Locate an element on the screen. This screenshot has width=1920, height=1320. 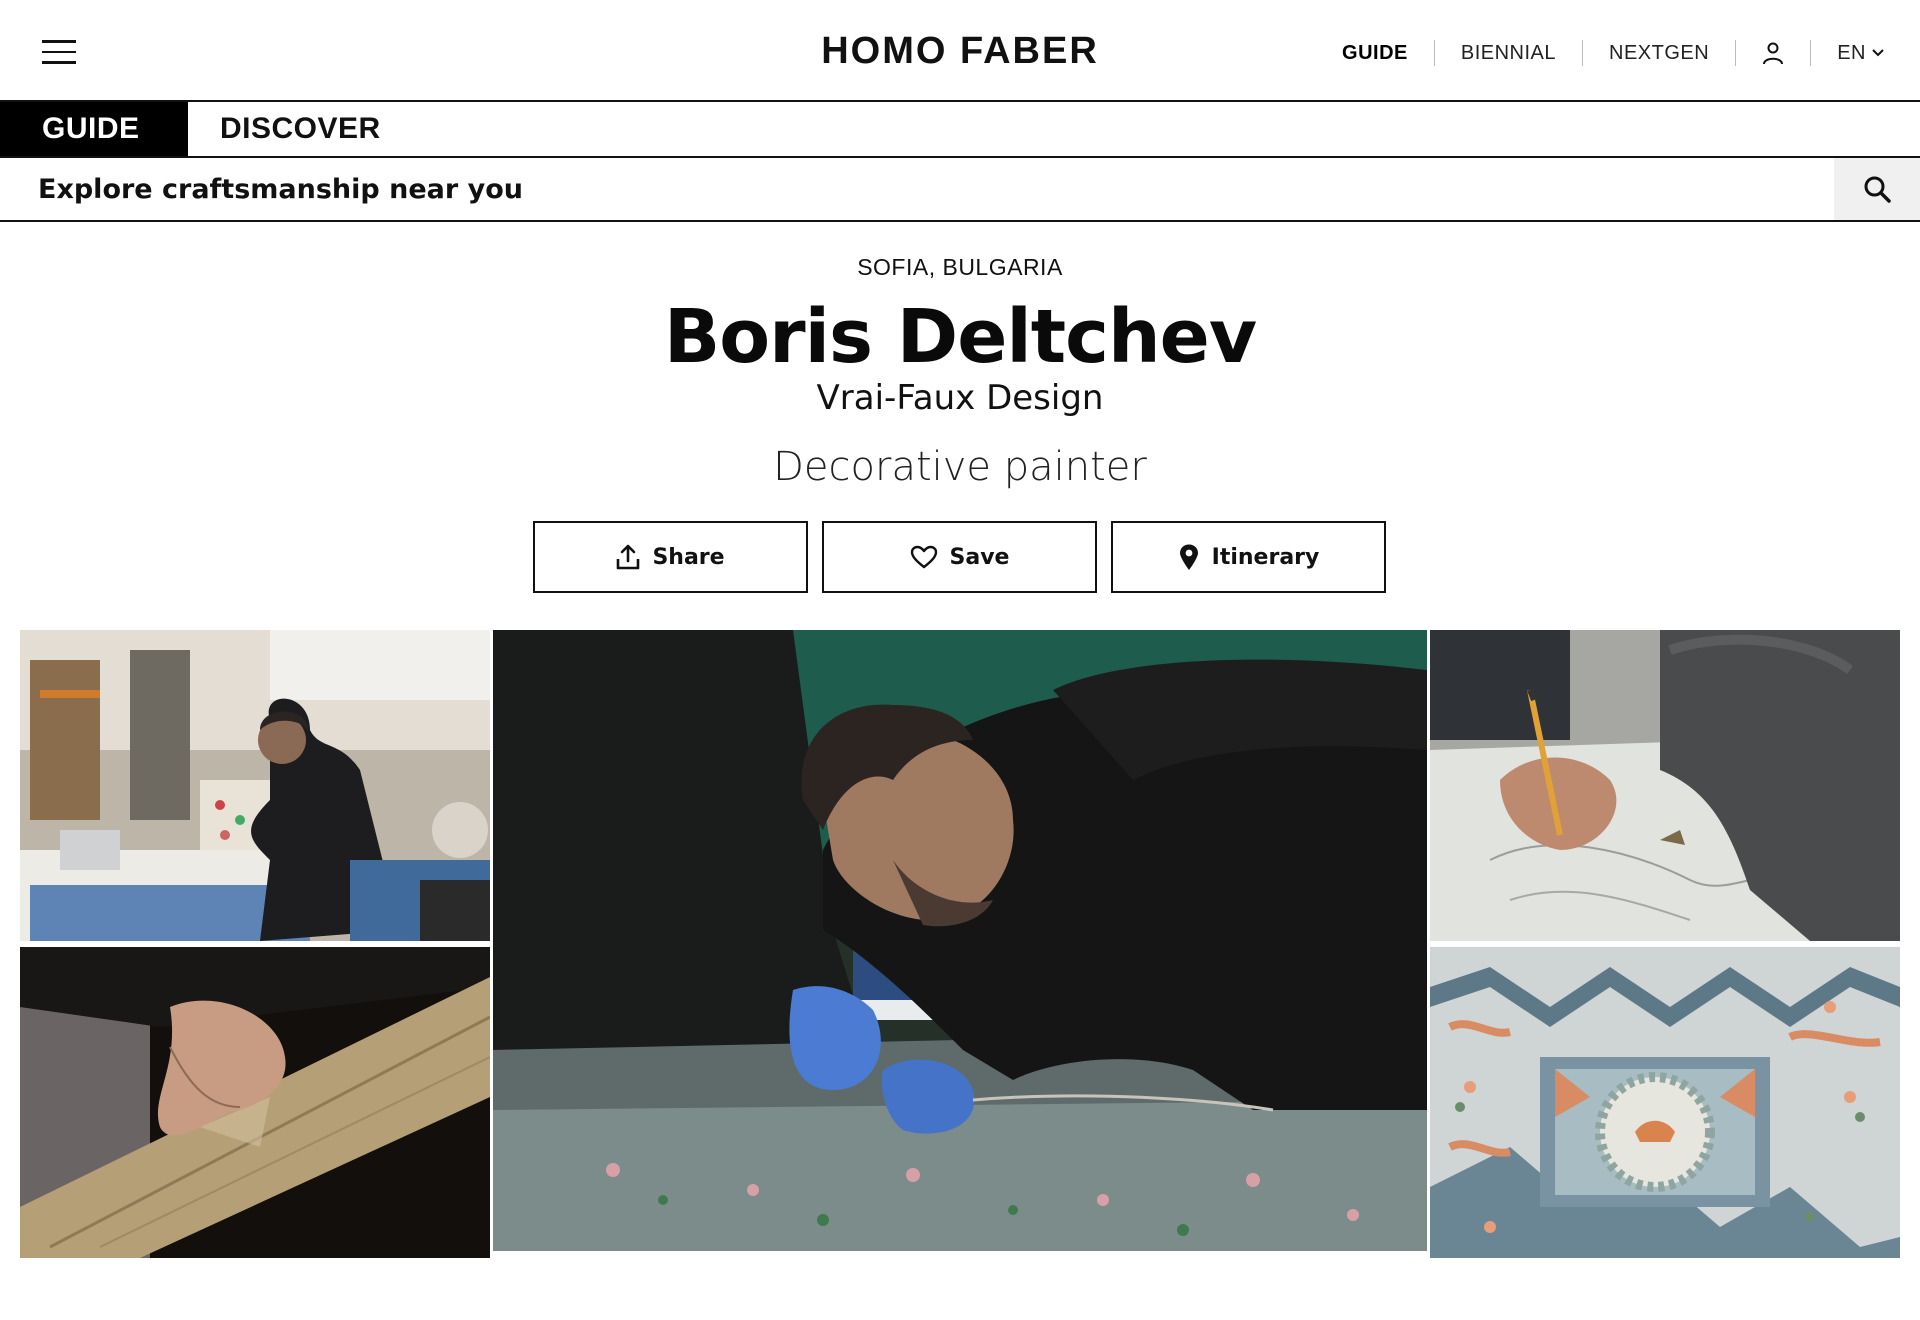
hamburger-icon is located at coordinates (59, 53).